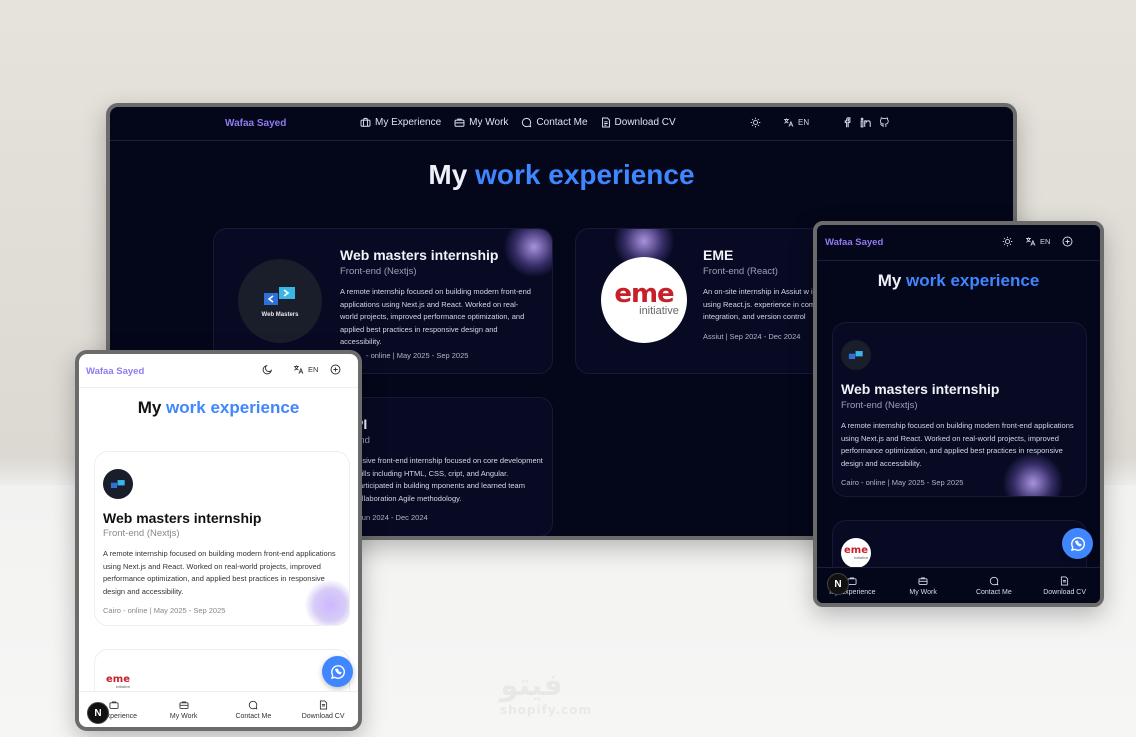 The height and width of the screenshot is (737, 1136). Describe the element at coordinates (1064, 581) in the screenshot. I see `document-icon` at that location.